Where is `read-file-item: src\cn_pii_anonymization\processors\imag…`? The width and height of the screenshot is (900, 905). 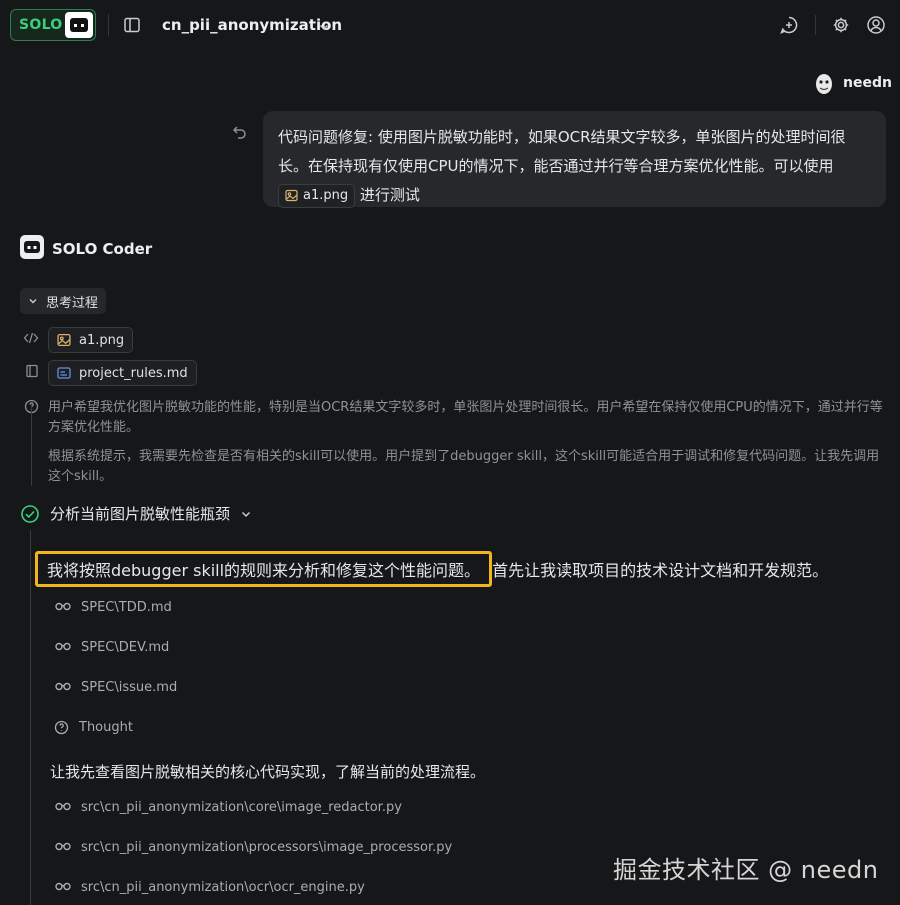 read-file-item: src\cn_pii_anonymization\processors\imag… is located at coordinates (253, 847).